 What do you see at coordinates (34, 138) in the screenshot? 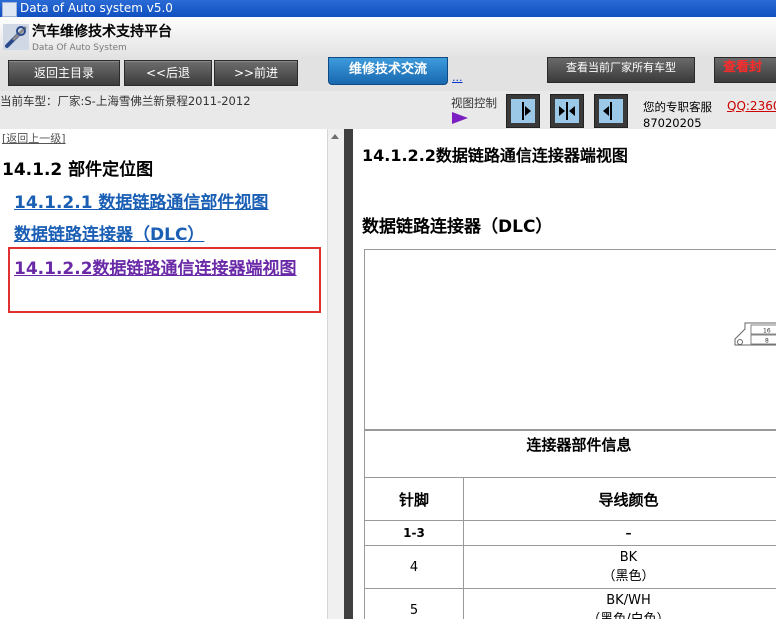
I see `back-up-link: [返回上一级]` at bounding box center [34, 138].